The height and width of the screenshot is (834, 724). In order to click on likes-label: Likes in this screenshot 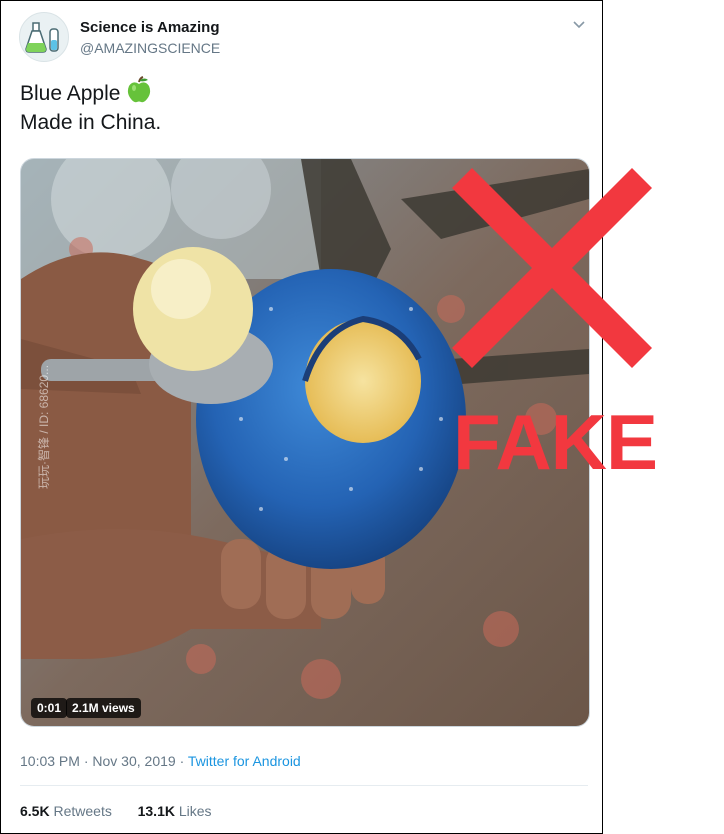, I will do `click(195, 811)`.